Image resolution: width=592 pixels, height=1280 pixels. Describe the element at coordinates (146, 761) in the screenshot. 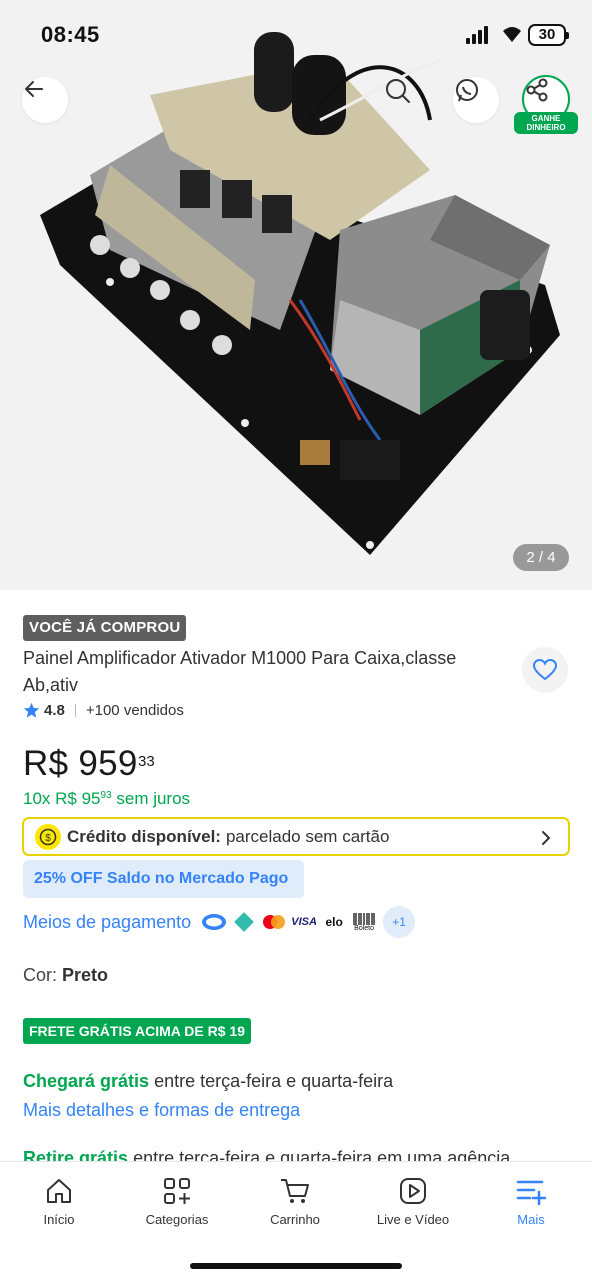

I see `price-cents: 33` at that location.